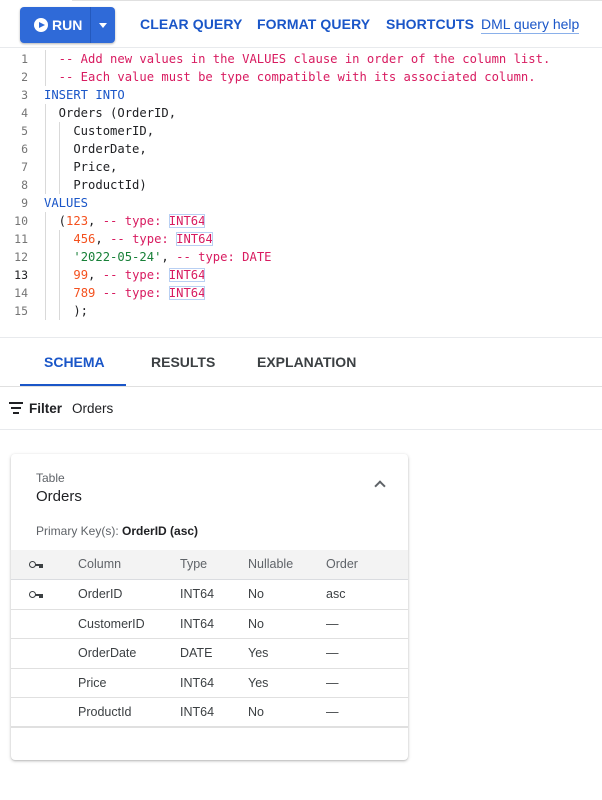 Image resolution: width=602 pixels, height=800 pixels. I want to click on code-token-plain: CustomerID,, so click(99, 131).